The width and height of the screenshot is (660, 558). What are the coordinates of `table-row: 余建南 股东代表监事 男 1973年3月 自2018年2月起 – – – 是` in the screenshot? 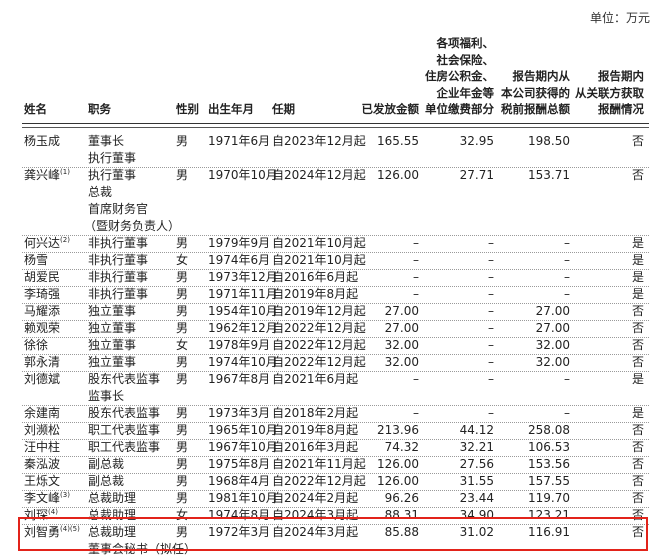 It's located at (330, 413).